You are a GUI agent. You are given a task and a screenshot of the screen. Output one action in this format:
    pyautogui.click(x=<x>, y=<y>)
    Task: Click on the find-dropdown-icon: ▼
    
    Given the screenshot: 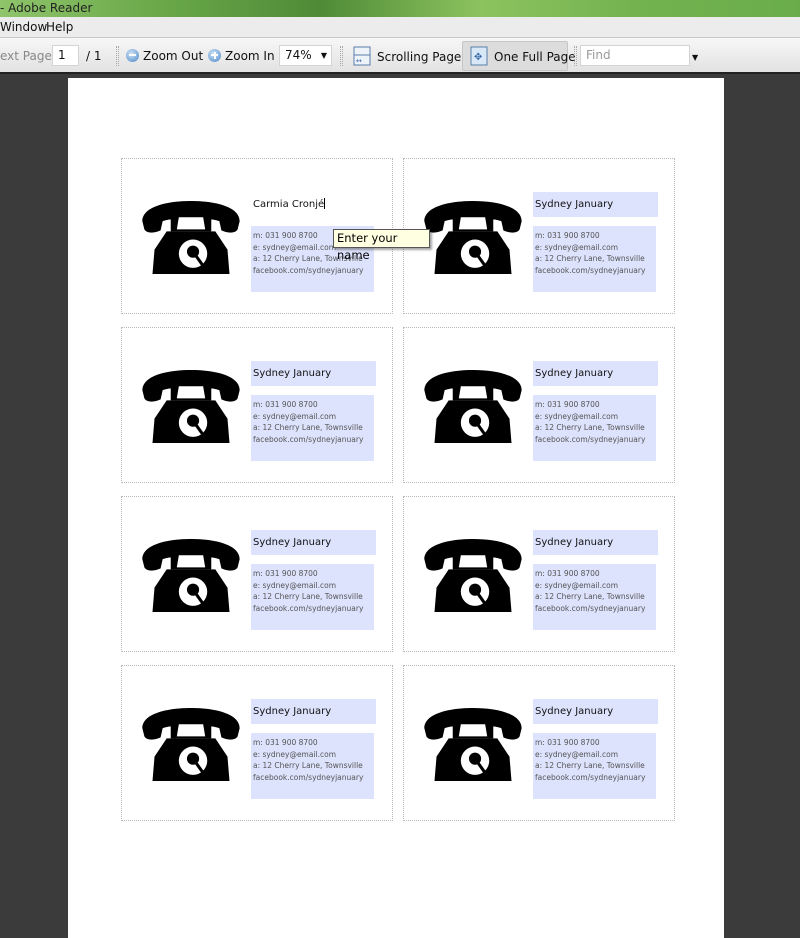 What is the action you would take?
    pyautogui.click(x=695, y=58)
    